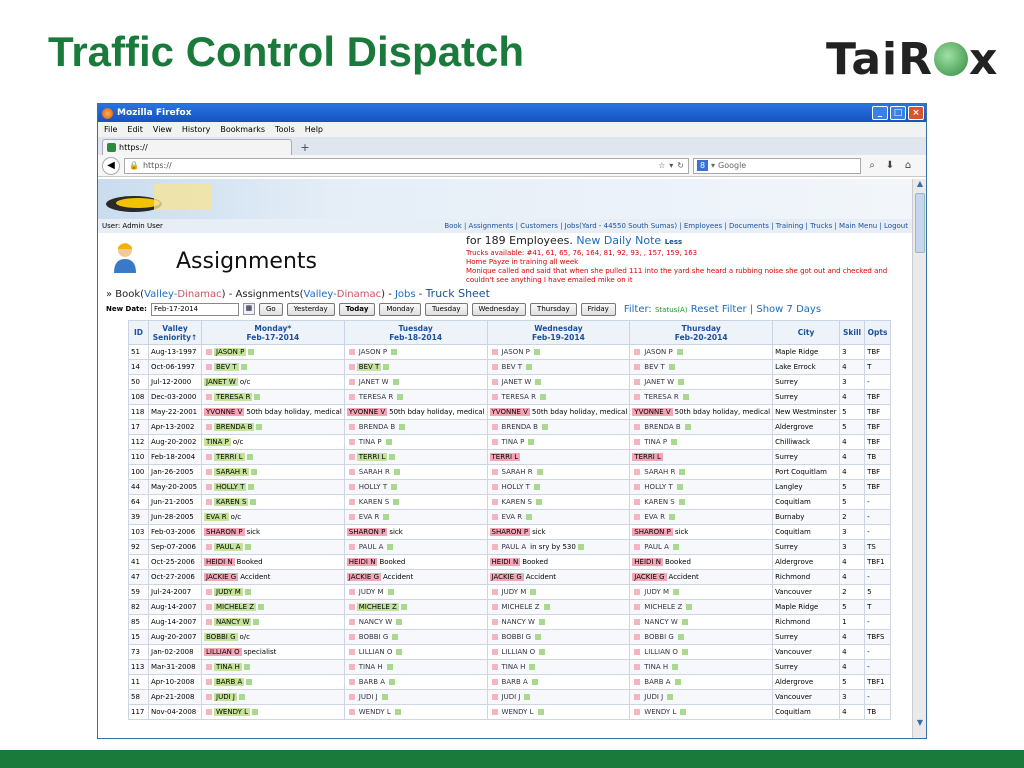  What do you see at coordinates (661, 397) in the screenshot?
I see `employee-name: TERESA R` at bounding box center [661, 397].